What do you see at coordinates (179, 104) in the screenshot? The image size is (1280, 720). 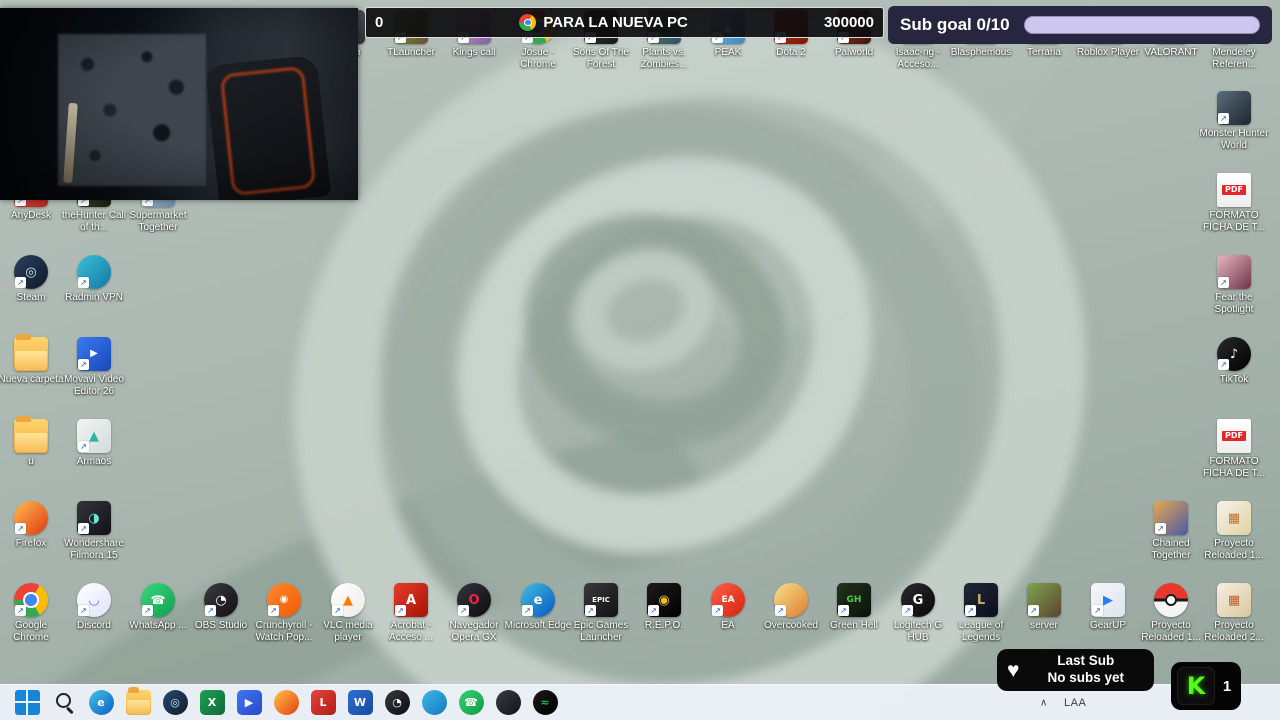 I see `webcam-vignette` at bounding box center [179, 104].